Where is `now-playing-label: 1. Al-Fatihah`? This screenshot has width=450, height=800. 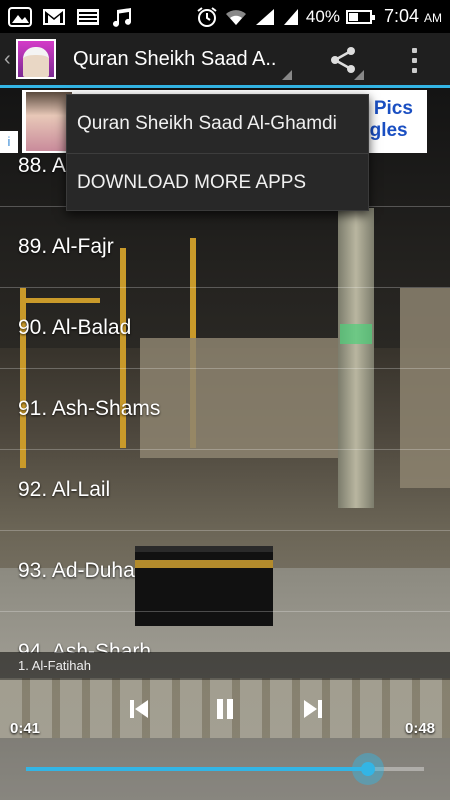
now-playing-label: 1. Al-Fatihah is located at coordinates (225, 666).